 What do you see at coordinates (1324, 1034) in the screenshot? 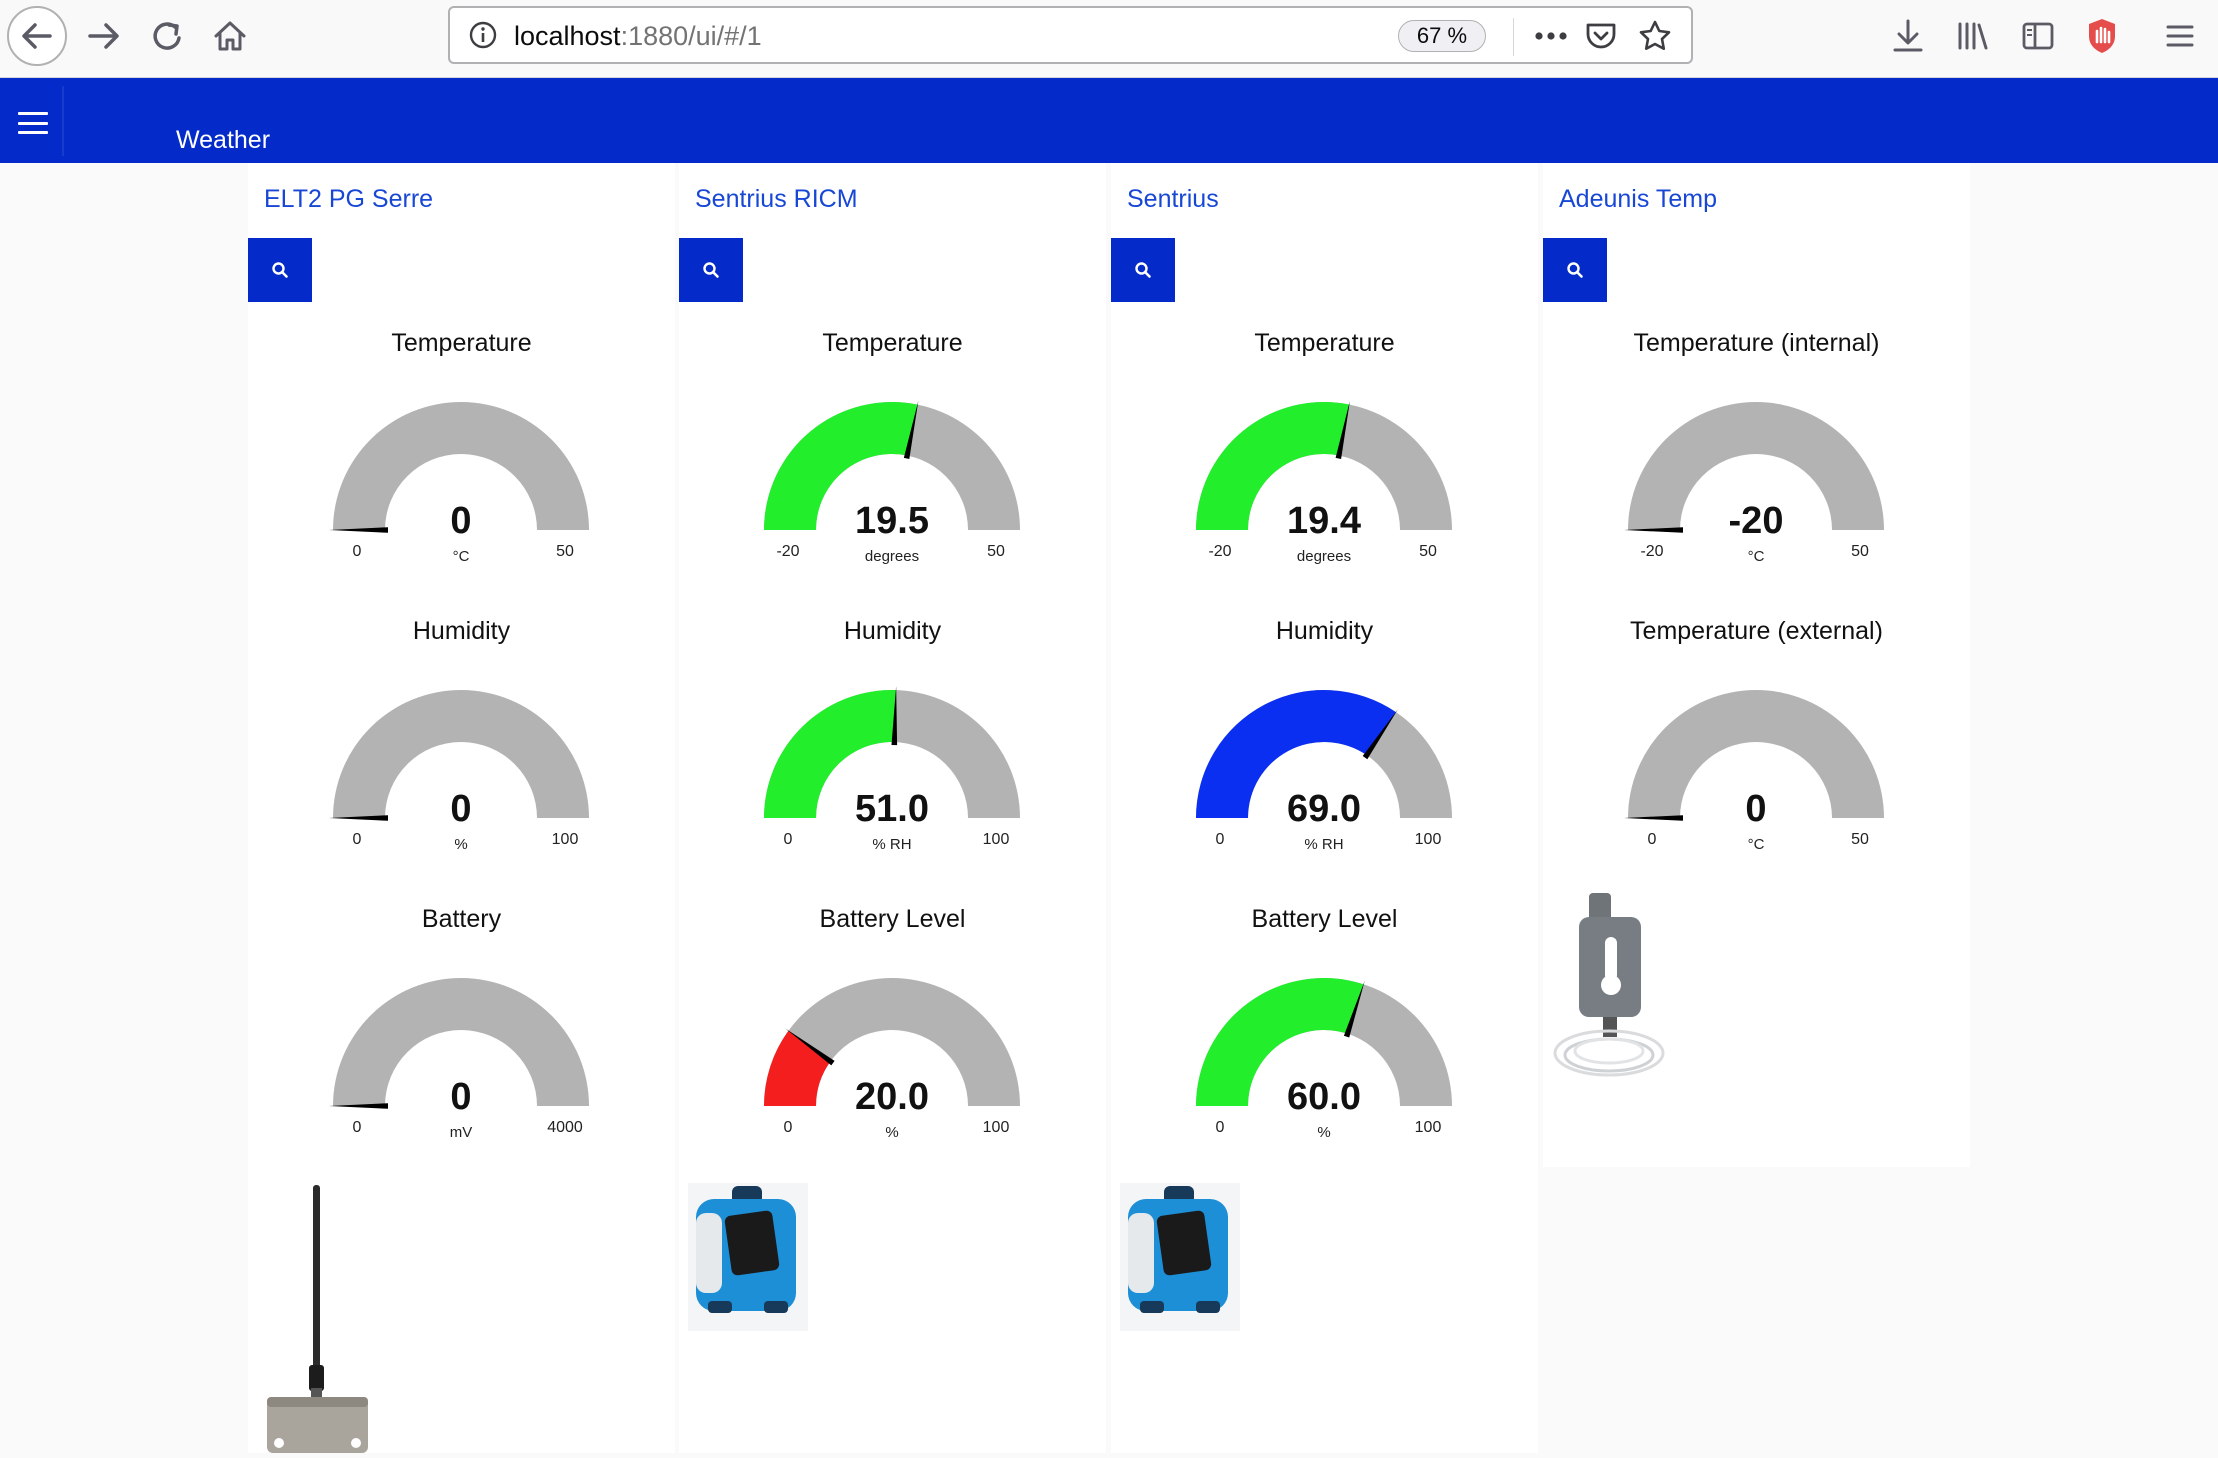
I see `gauge-battery-level: 60.0% 0 100 Battery Level` at bounding box center [1324, 1034].